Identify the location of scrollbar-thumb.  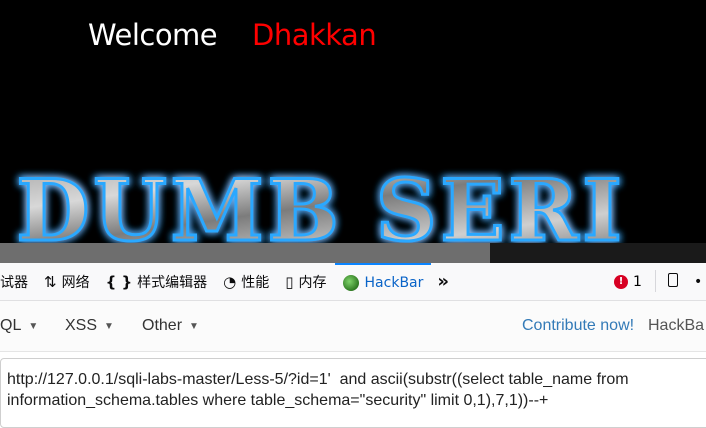
(245, 253).